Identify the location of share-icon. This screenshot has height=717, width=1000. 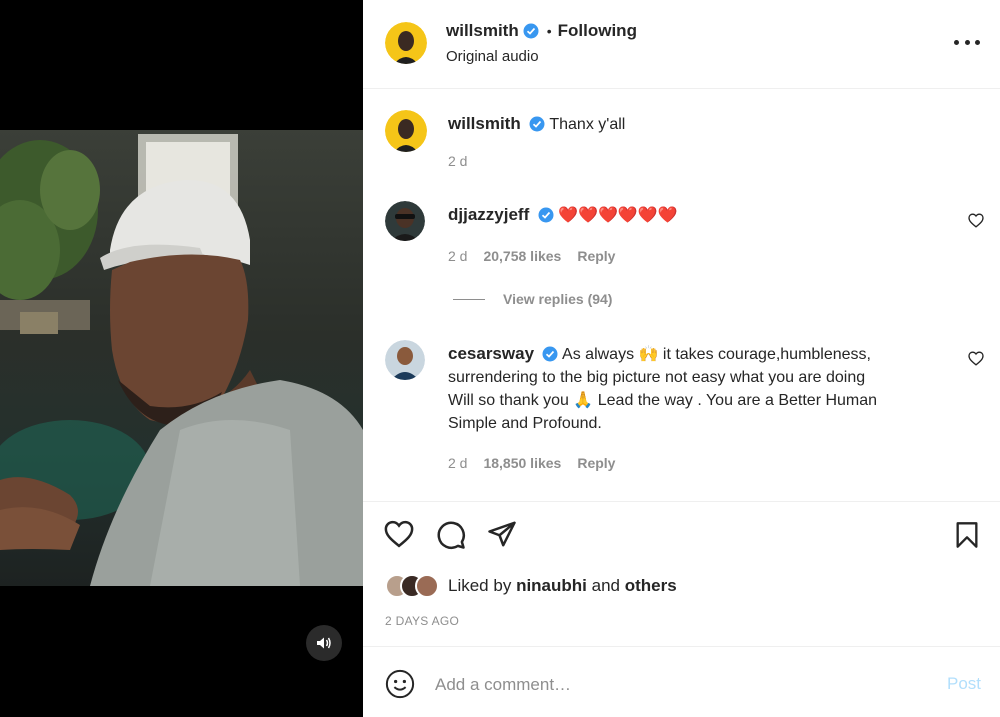
(502, 534).